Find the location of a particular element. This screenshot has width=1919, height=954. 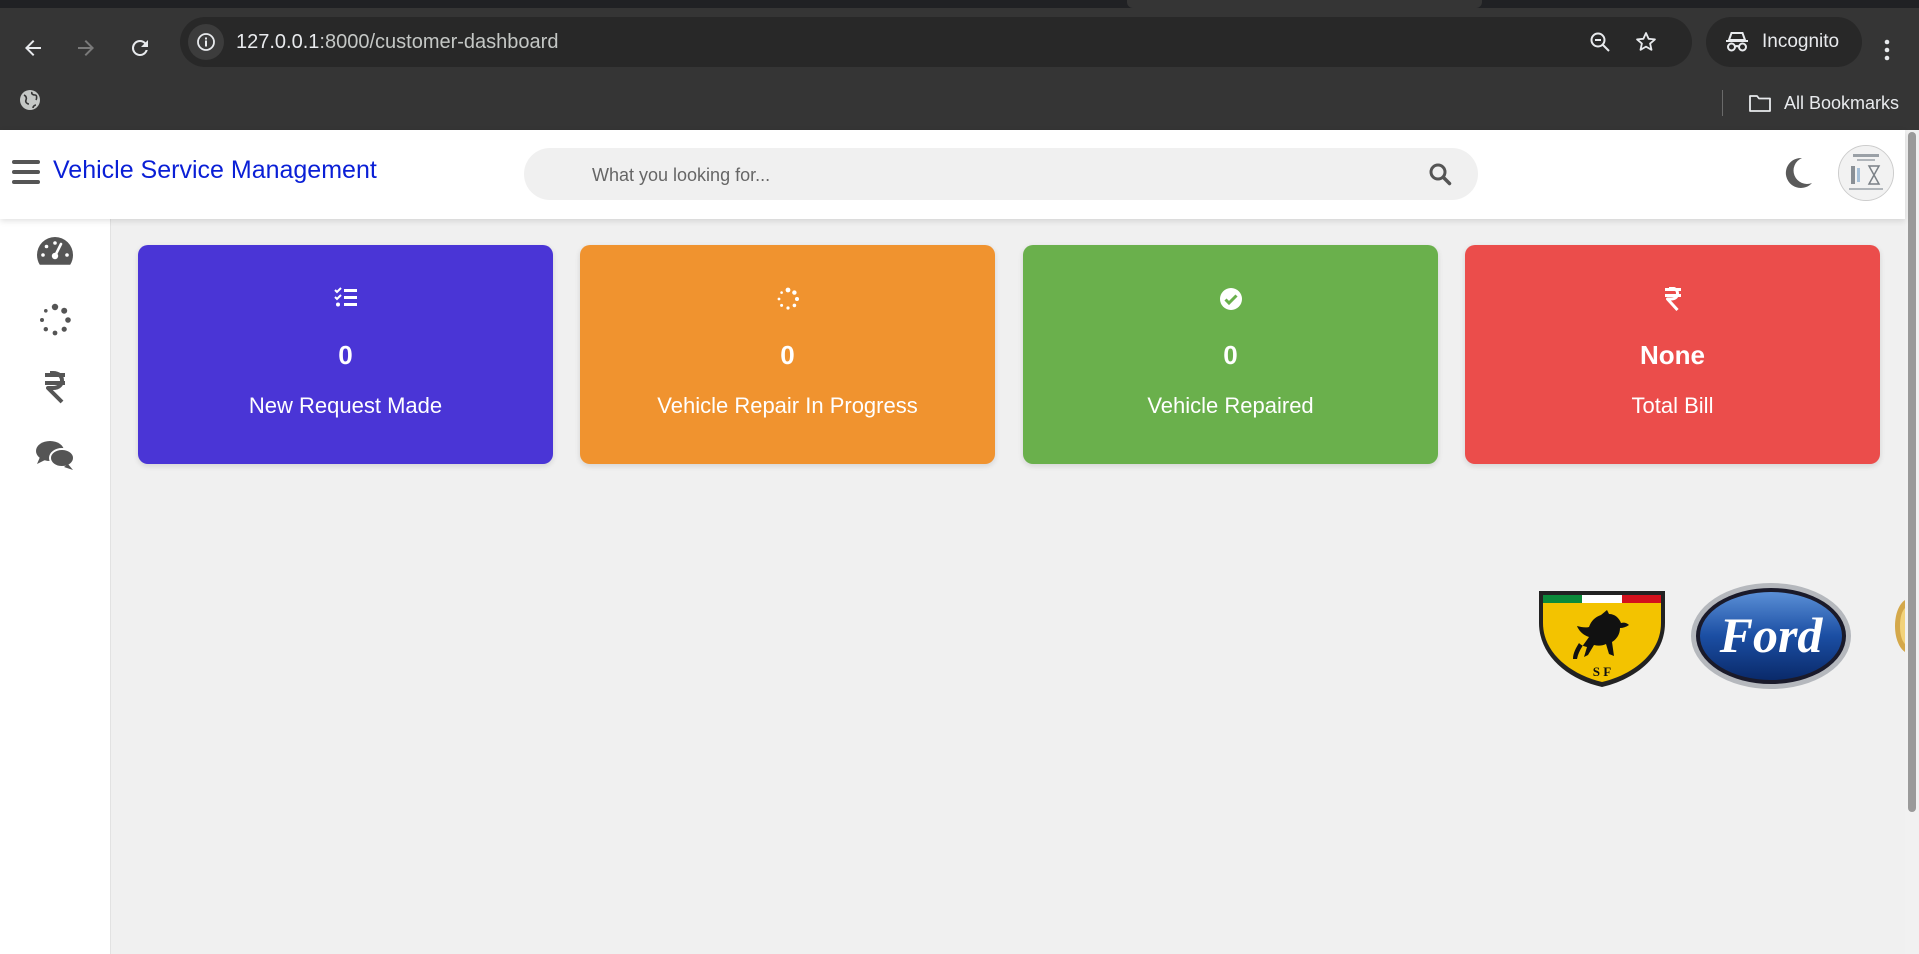

dashboard-icon is located at coordinates (55, 251).